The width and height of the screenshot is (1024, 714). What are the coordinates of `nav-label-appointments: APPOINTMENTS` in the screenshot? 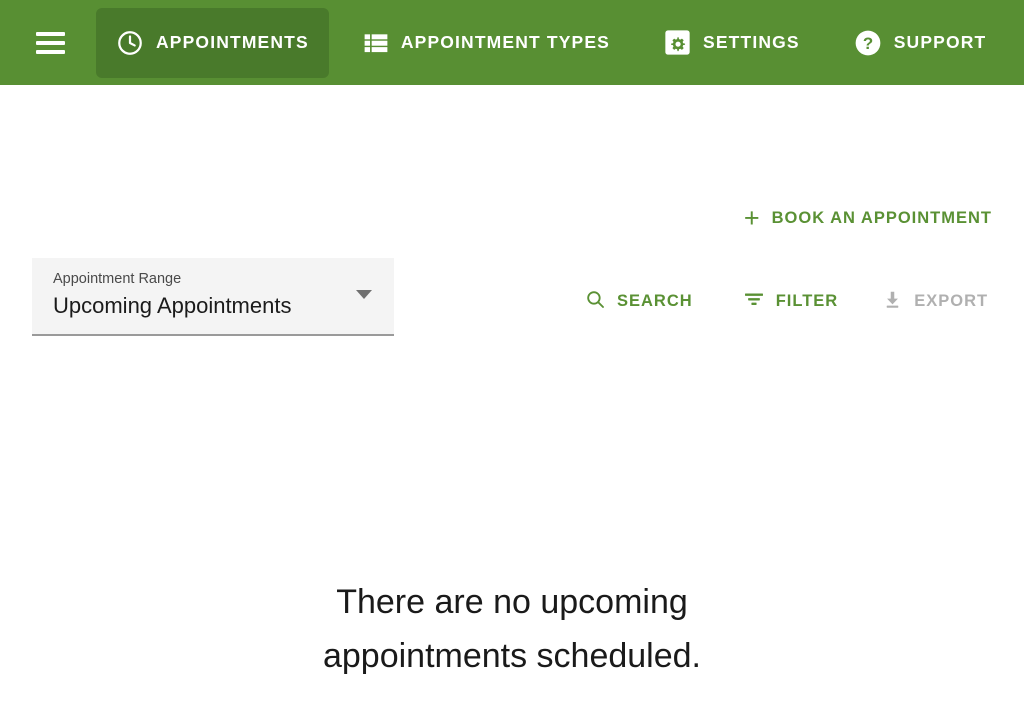 It's located at (232, 42).